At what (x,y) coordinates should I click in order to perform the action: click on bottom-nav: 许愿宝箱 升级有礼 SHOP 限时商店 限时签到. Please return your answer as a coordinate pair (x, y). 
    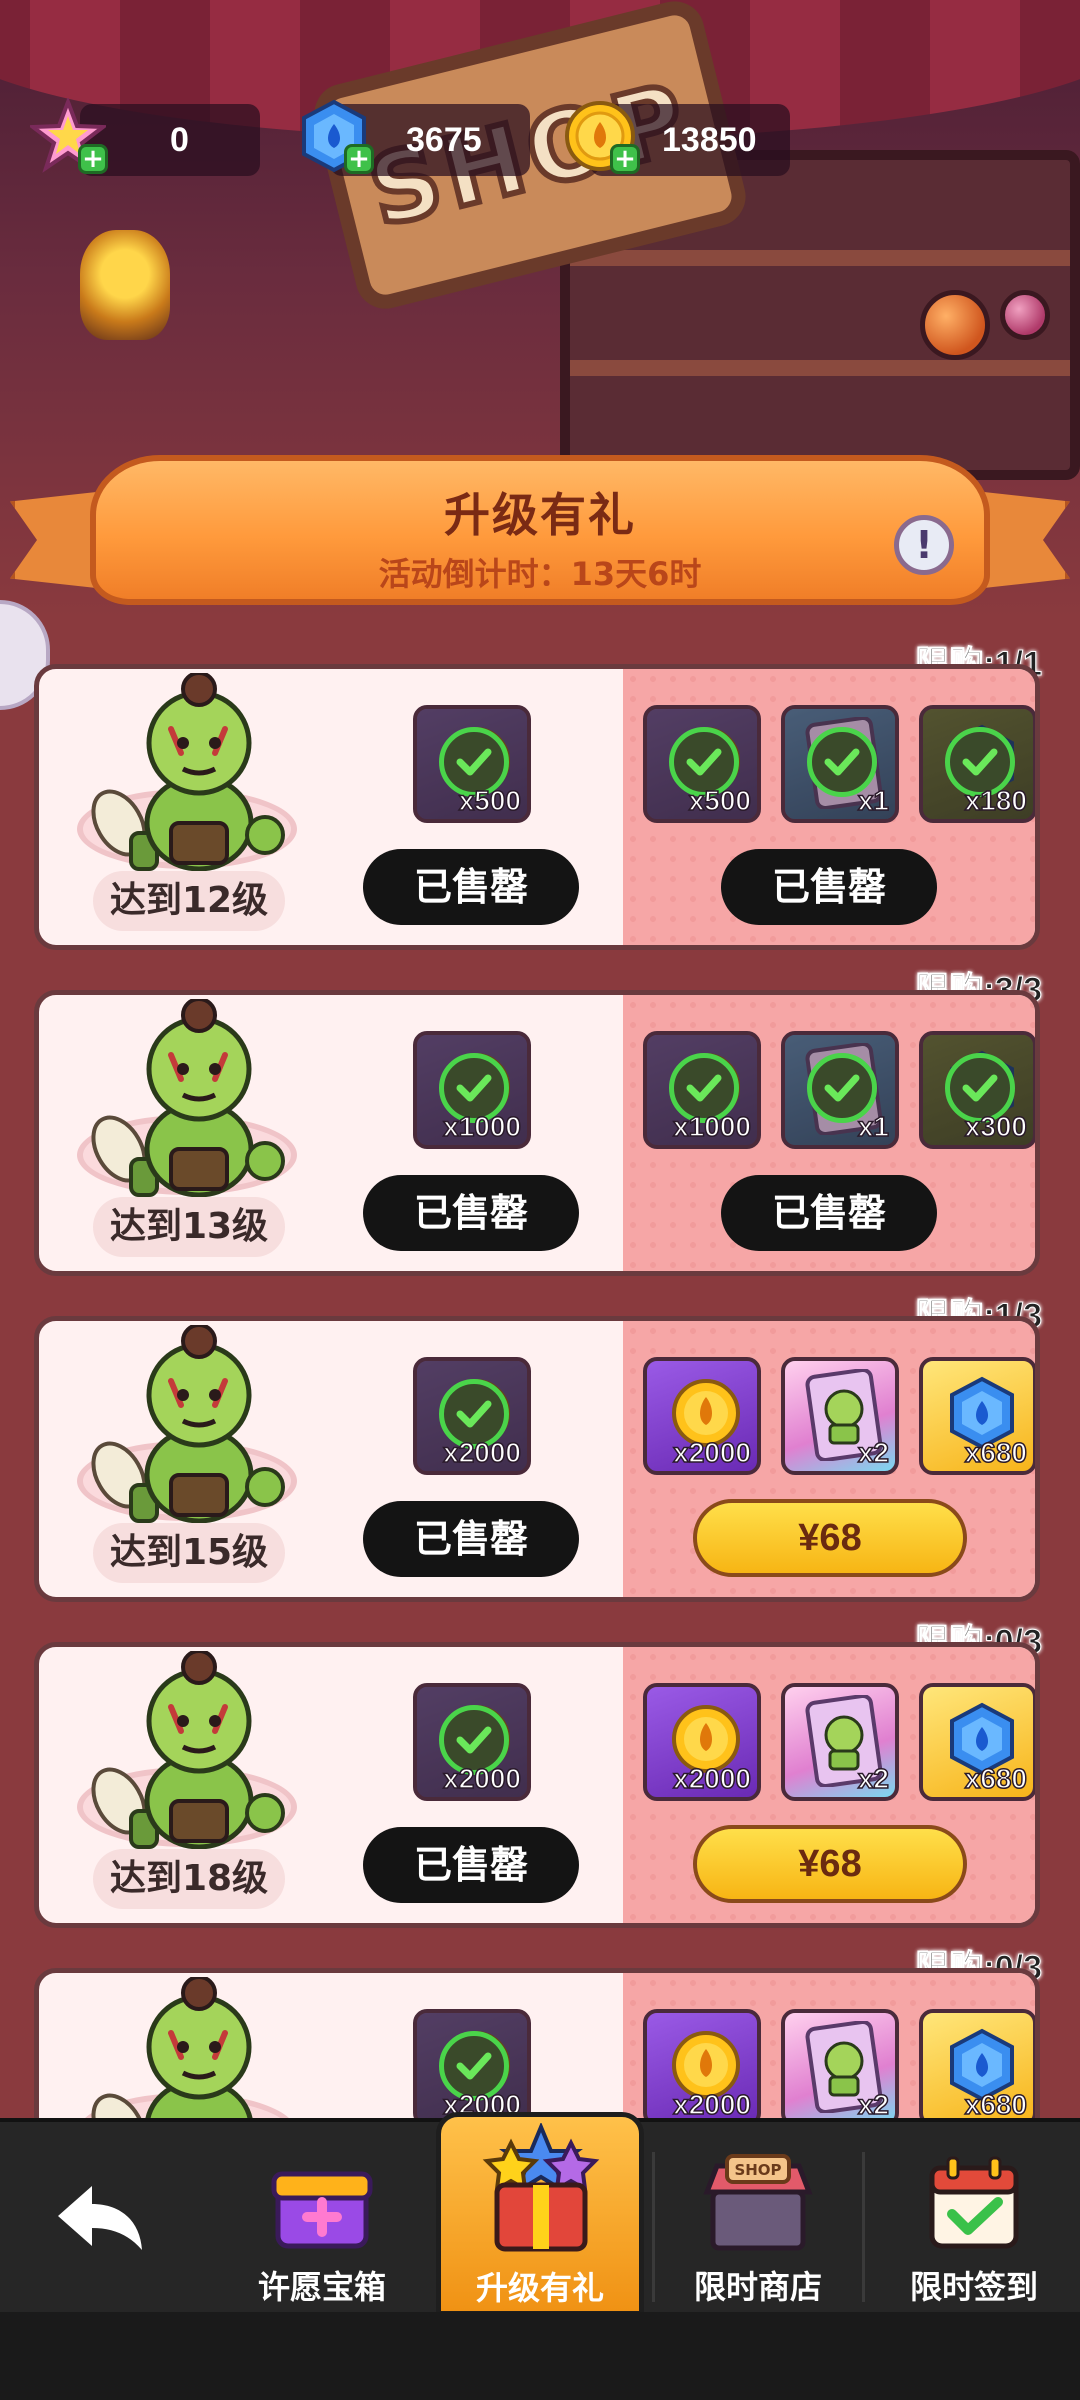
    Looking at the image, I should click on (540, 2214).